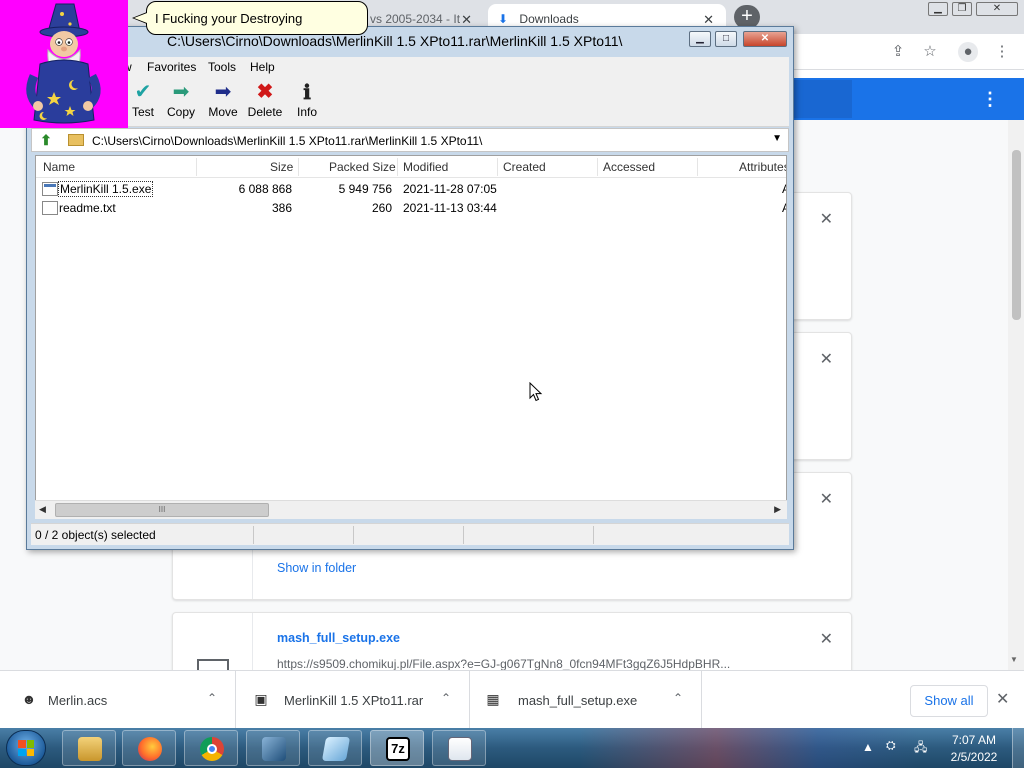 The image size is (1024, 768). Describe the element at coordinates (974, 757) in the screenshot. I see `clock-date: 2/5/2022` at that location.